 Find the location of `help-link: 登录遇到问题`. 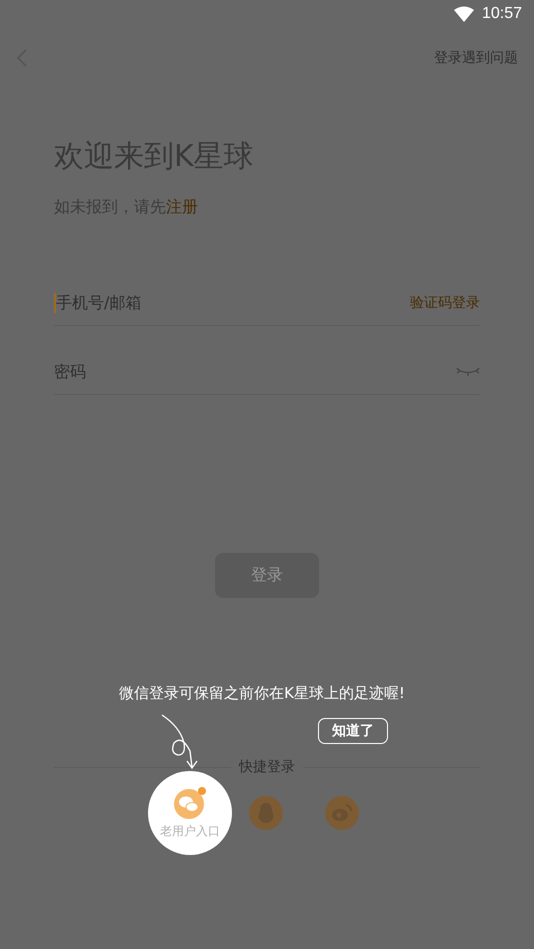

help-link: 登录遇到问题 is located at coordinates (476, 58).